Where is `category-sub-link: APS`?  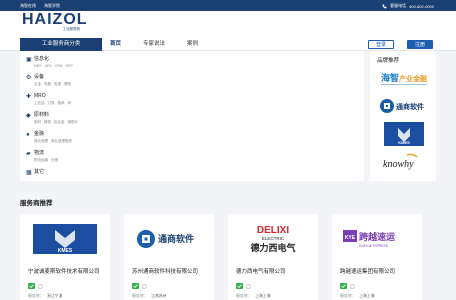 category-sub-link: APS is located at coordinates (48, 66).